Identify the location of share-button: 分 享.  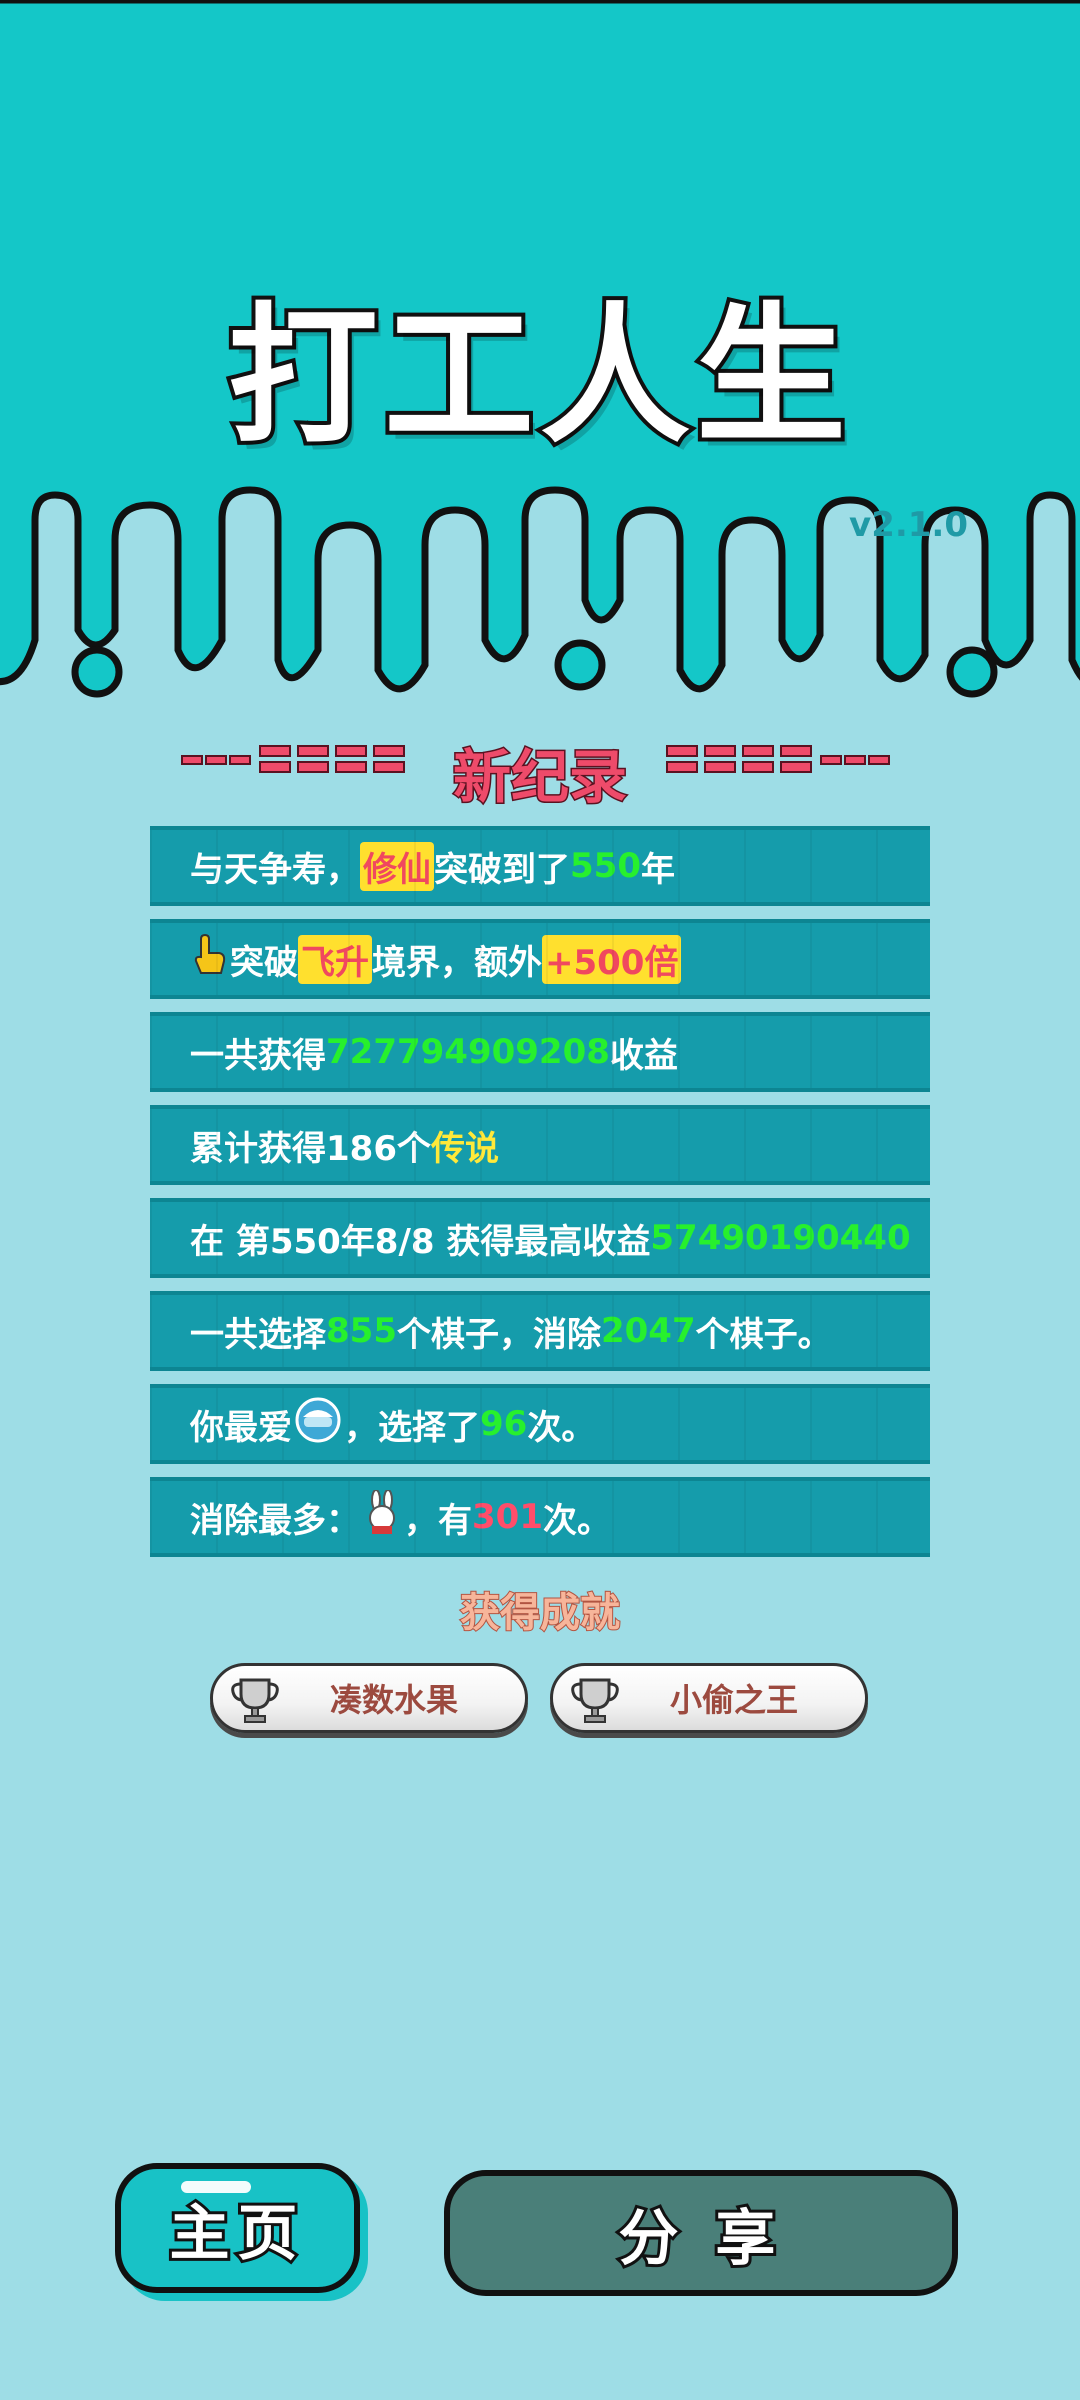
(701, 2233).